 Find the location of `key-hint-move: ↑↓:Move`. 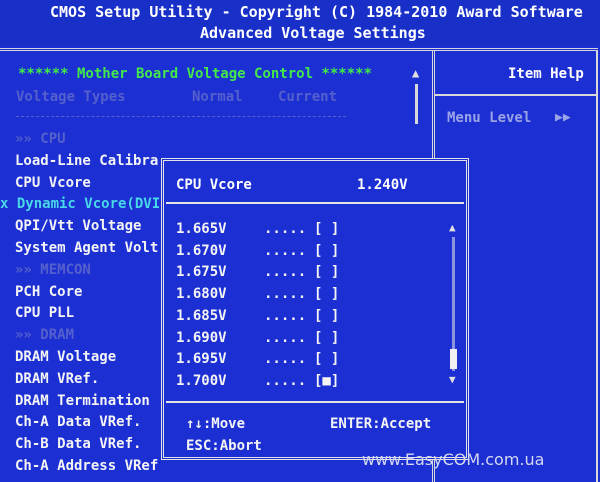

key-hint-move: ↑↓:Move is located at coordinates (216, 424).